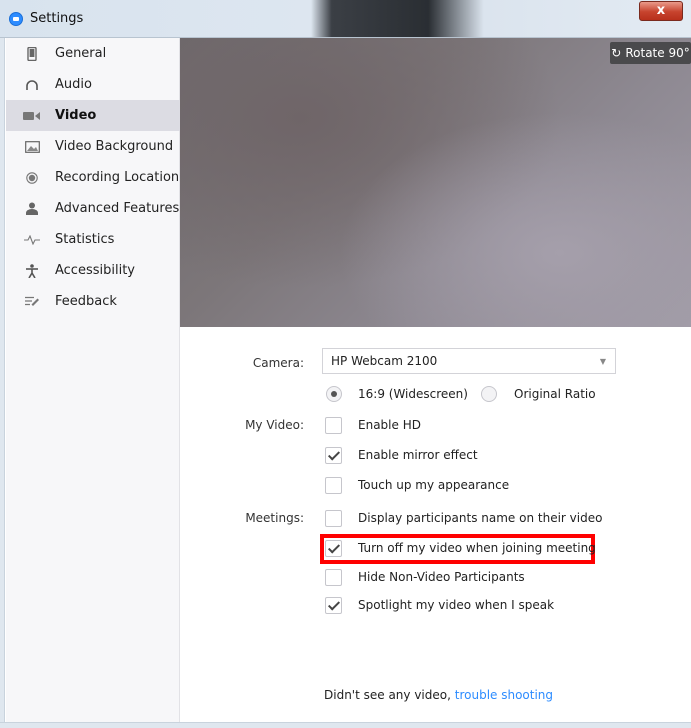  What do you see at coordinates (32, 116) in the screenshot?
I see `video-camera-icon` at bounding box center [32, 116].